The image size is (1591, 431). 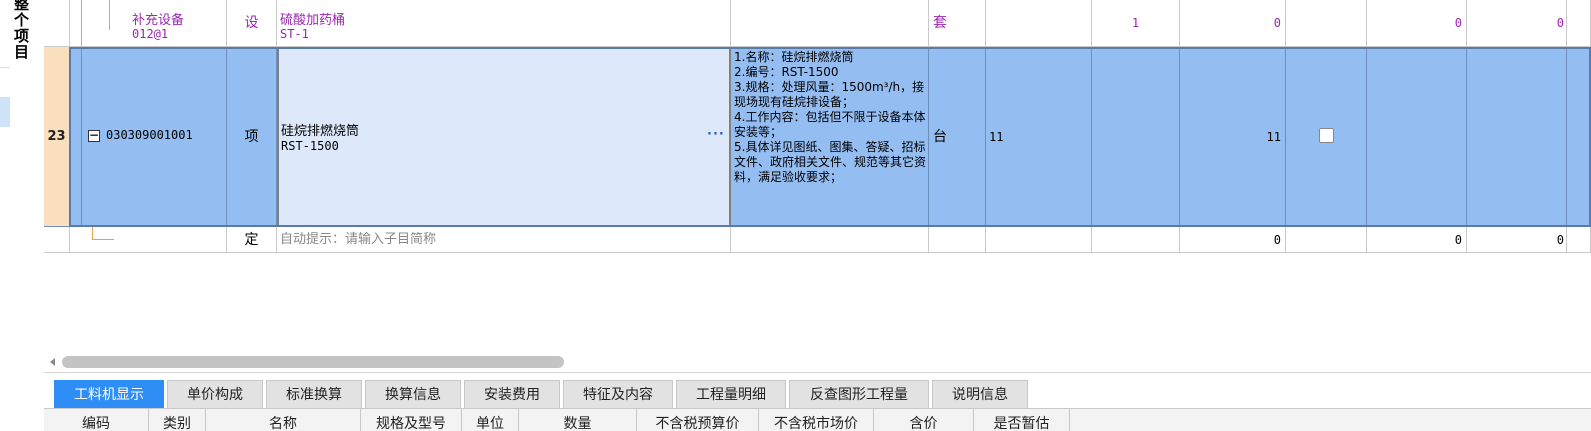 What do you see at coordinates (22, 30) in the screenshot?
I see `project-scope-label: 整个项目` at bounding box center [22, 30].